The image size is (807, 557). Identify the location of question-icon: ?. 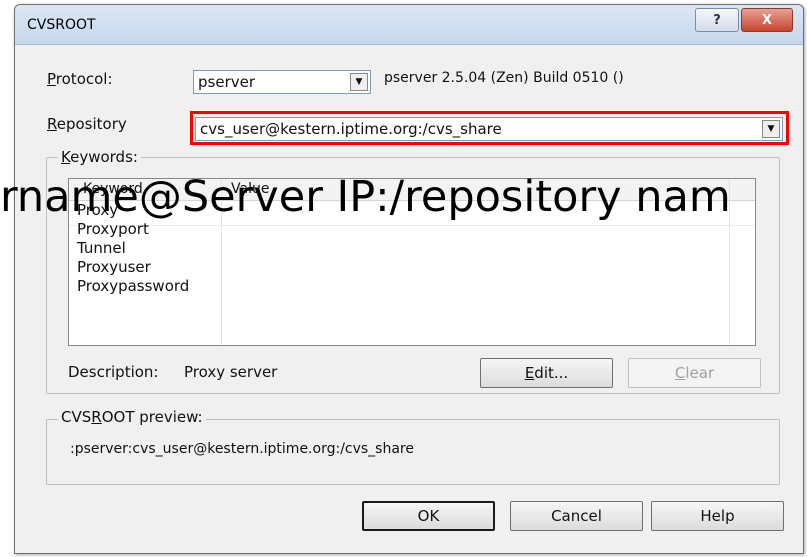
(717, 20).